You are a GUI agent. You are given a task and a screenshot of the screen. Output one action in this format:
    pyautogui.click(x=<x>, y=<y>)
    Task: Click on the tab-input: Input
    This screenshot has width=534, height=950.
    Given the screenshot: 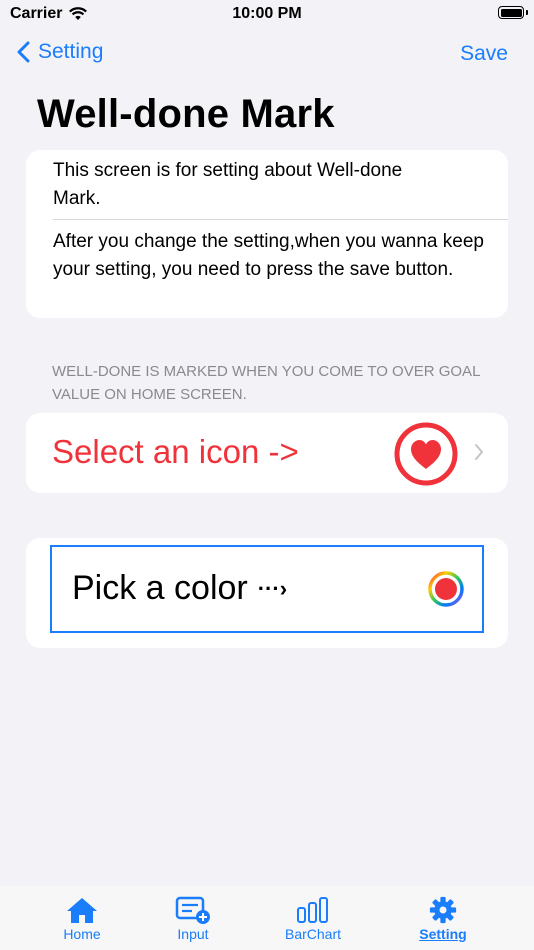 What is the action you would take?
    pyautogui.click(x=193, y=918)
    